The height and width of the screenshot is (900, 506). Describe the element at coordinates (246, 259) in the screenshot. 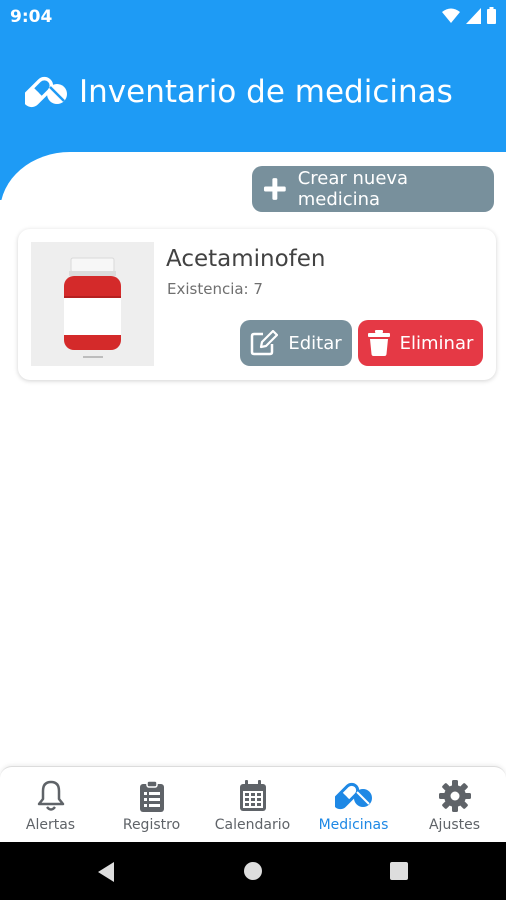

I see `medicine-name: Acetaminofen` at that location.